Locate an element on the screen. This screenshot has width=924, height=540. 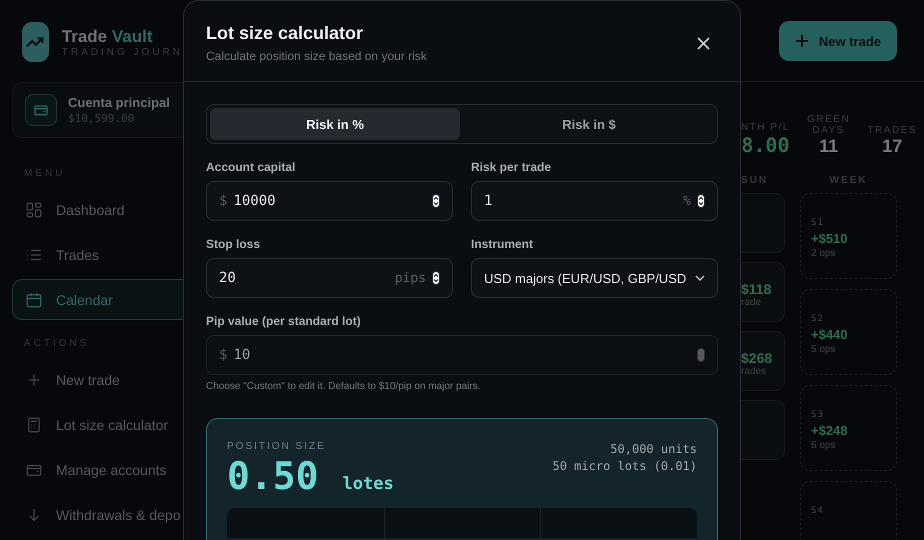
micro-lots-text: 50 micro lots (0.01) is located at coordinates (624, 466).